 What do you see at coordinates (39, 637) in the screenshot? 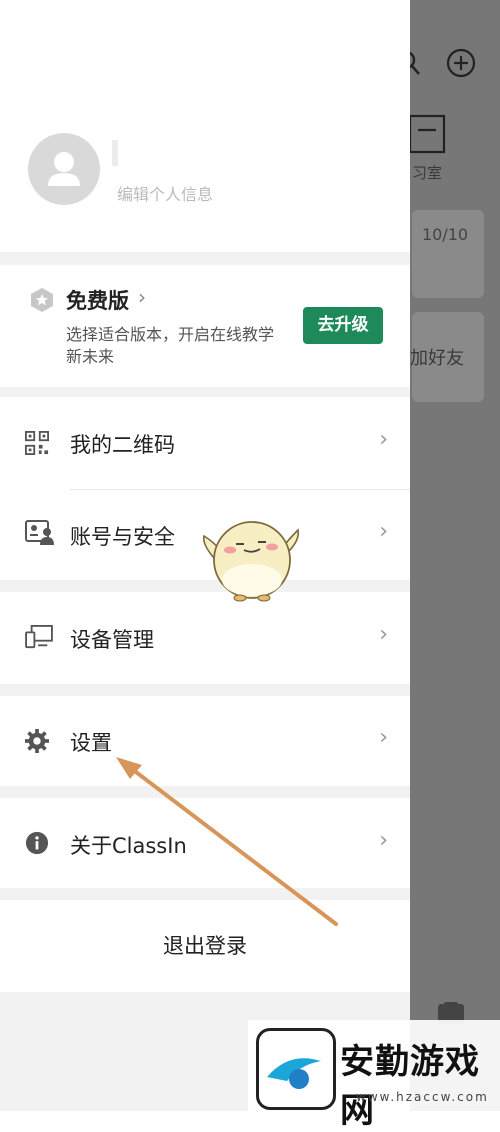
I see `devices-icon` at bounding box center [39, 637].